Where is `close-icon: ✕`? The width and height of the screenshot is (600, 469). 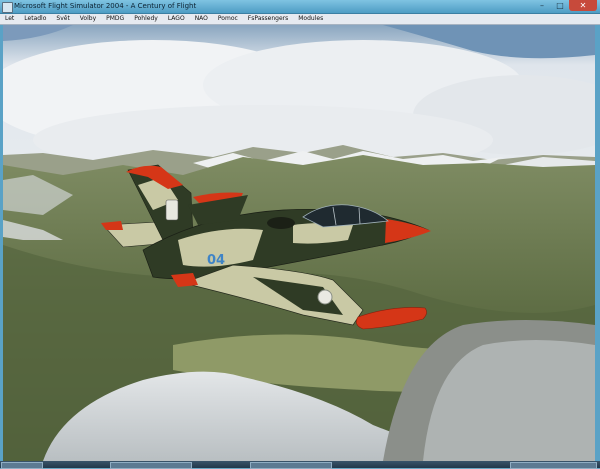
close-icon: ✕ is located at coordinates (583, 5).